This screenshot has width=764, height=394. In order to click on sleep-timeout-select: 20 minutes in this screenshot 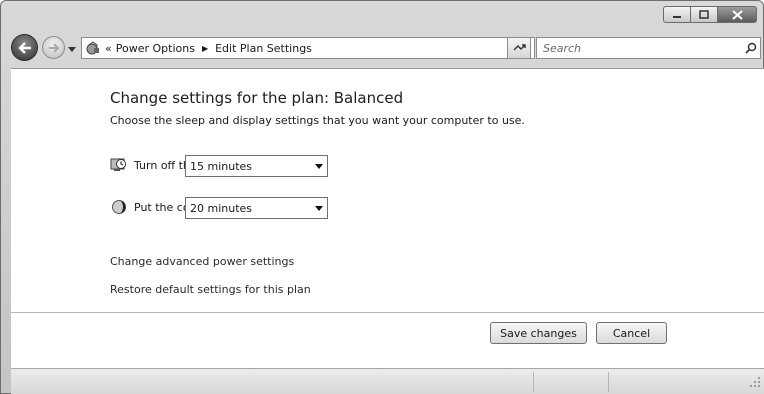, I will do `click(256, 208)`.